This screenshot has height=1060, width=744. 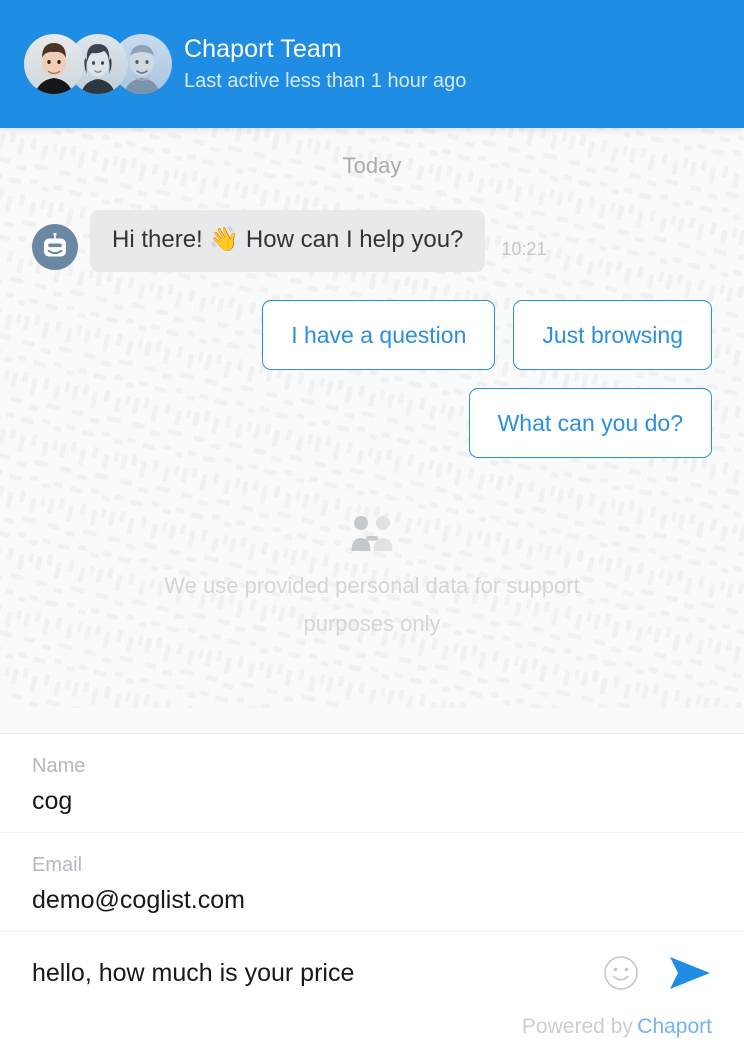 I want to click on email-input, so click(x=372, y=900).